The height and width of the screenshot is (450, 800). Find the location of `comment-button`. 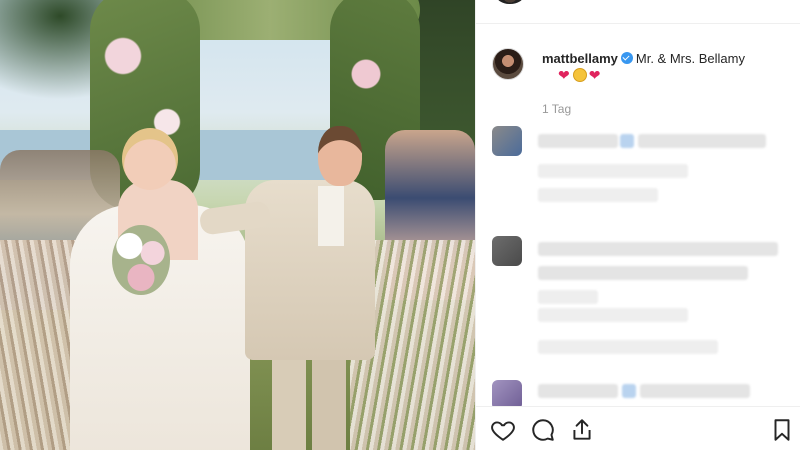

comment-button is located at coordinates (545, 432).